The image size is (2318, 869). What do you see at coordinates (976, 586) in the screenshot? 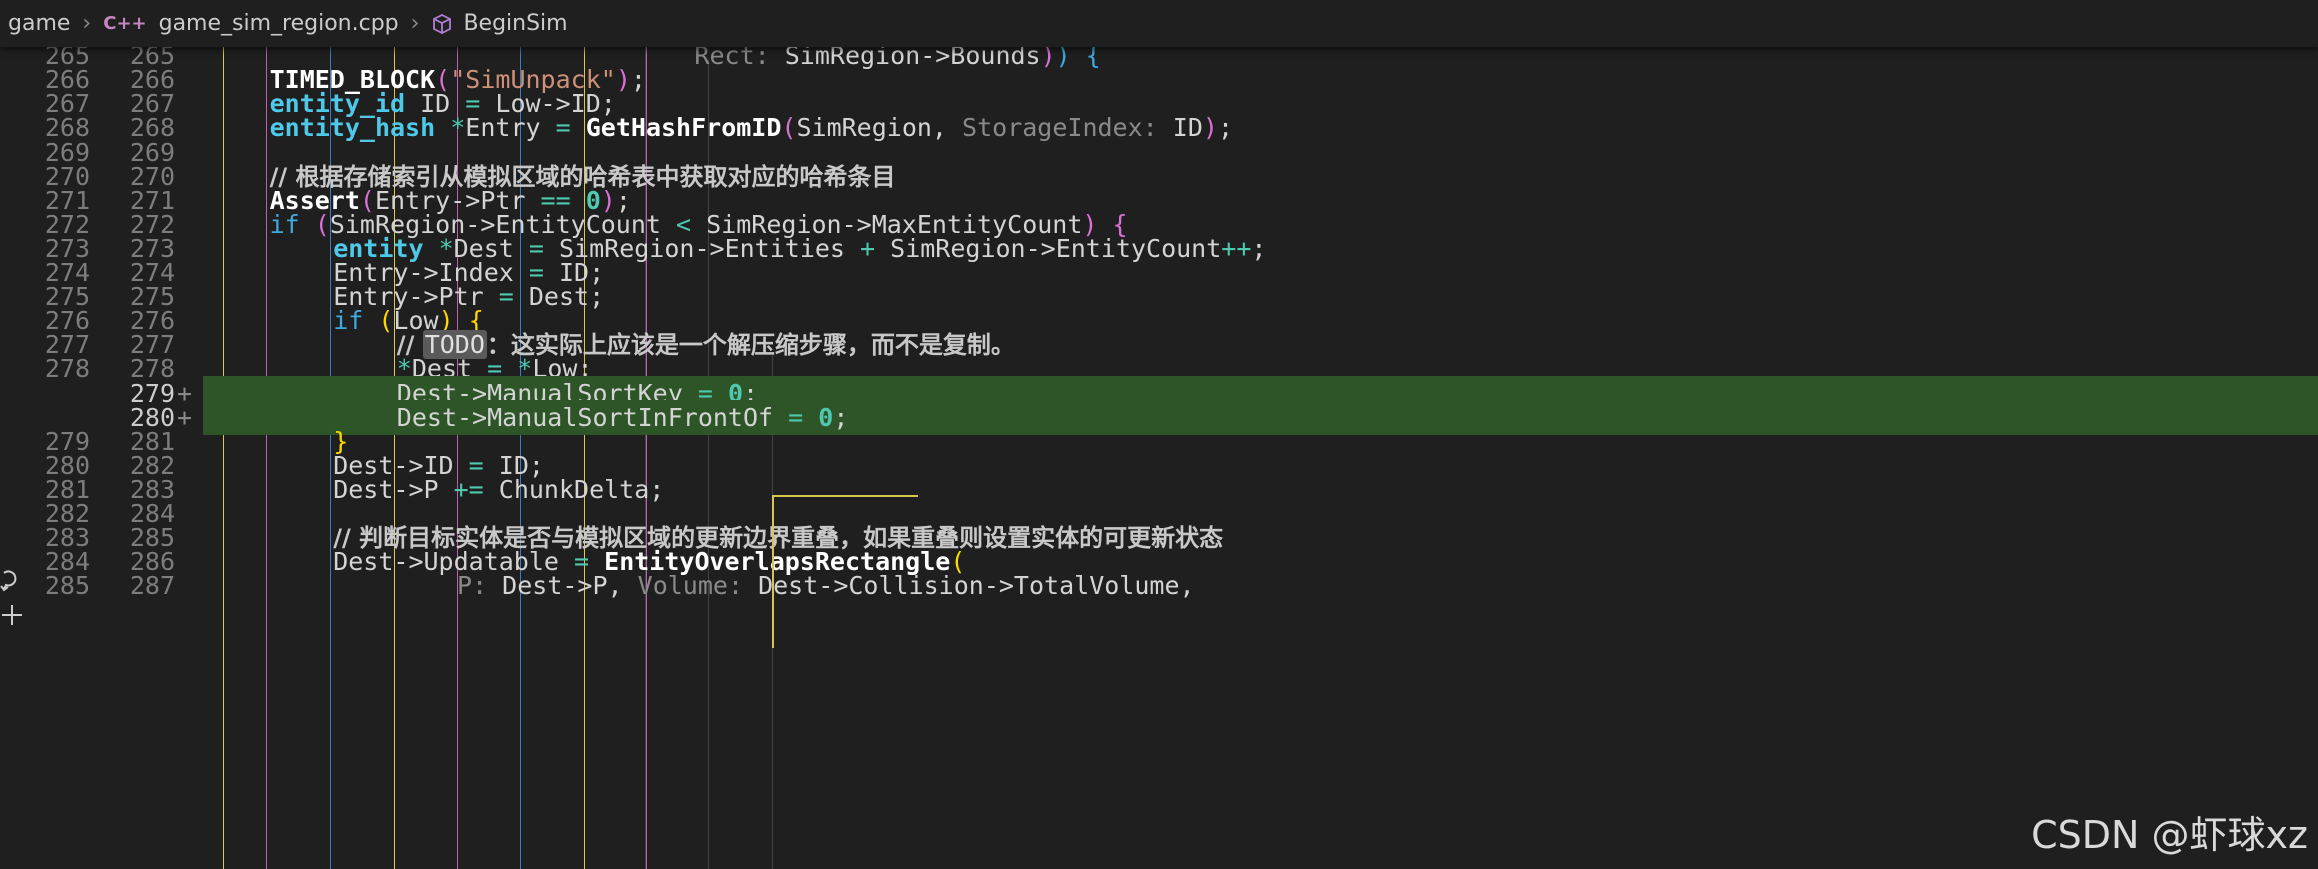
I see `code-token: Dest->Collision->TotalVolume,` at bounding box center [976, 586].